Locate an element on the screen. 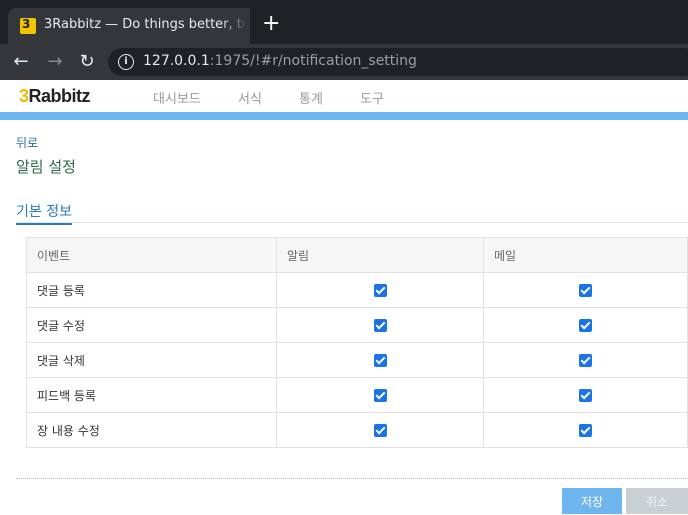 The image size is (688, 515). table-row: 댓글 수정 is located at coordinates (357, 325).